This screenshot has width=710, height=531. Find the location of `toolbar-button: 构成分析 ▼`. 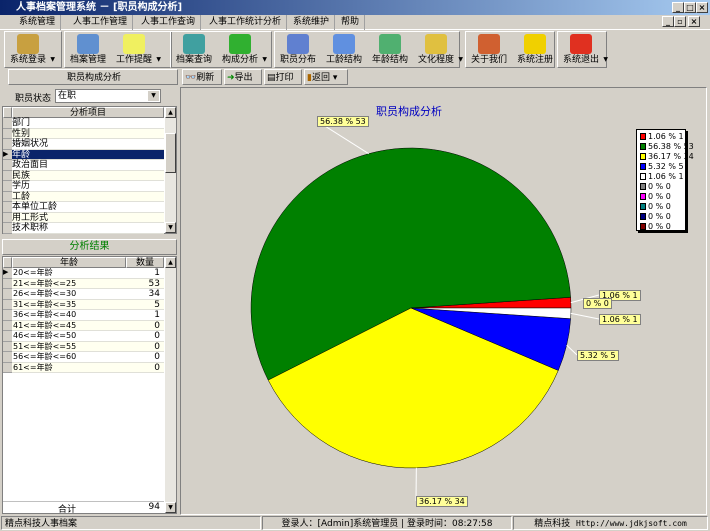

toolbar-button: 构成分析 ▼ is located at coordinates (242, 50).